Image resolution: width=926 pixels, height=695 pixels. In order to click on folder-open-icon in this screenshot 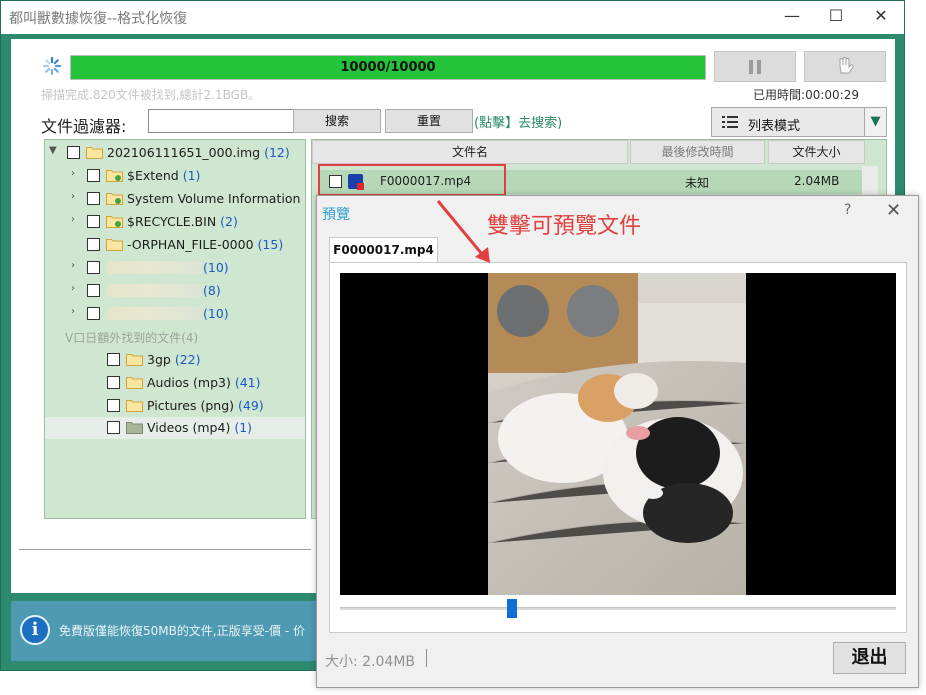, I will do `click(134, 428)`.